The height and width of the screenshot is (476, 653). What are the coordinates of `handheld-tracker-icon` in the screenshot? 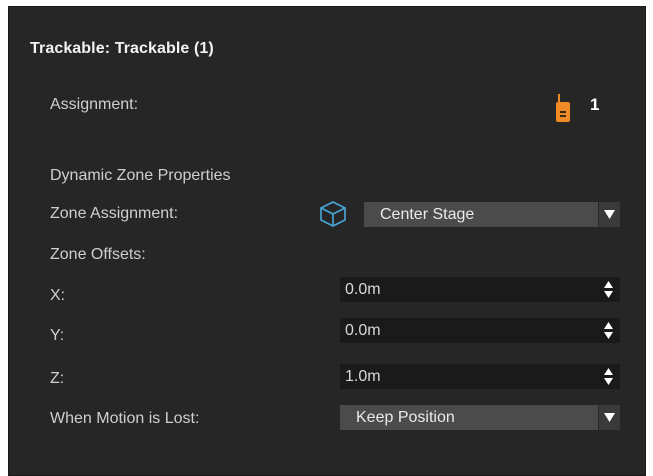 It's located at (563, 108).